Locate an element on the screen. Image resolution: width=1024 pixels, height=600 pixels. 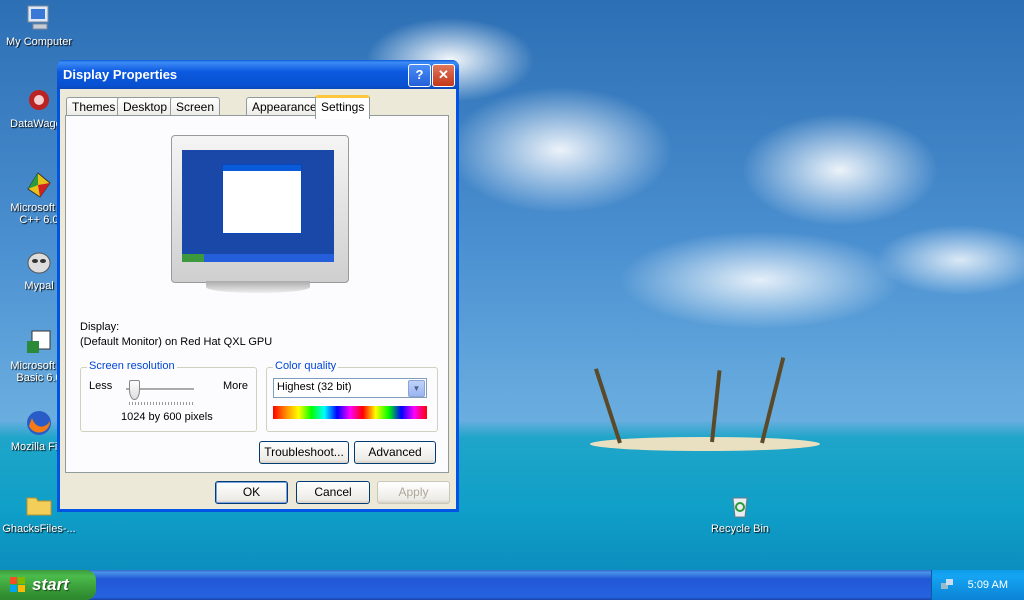
color-spectrum-bar is located at coordinates (350, 412).